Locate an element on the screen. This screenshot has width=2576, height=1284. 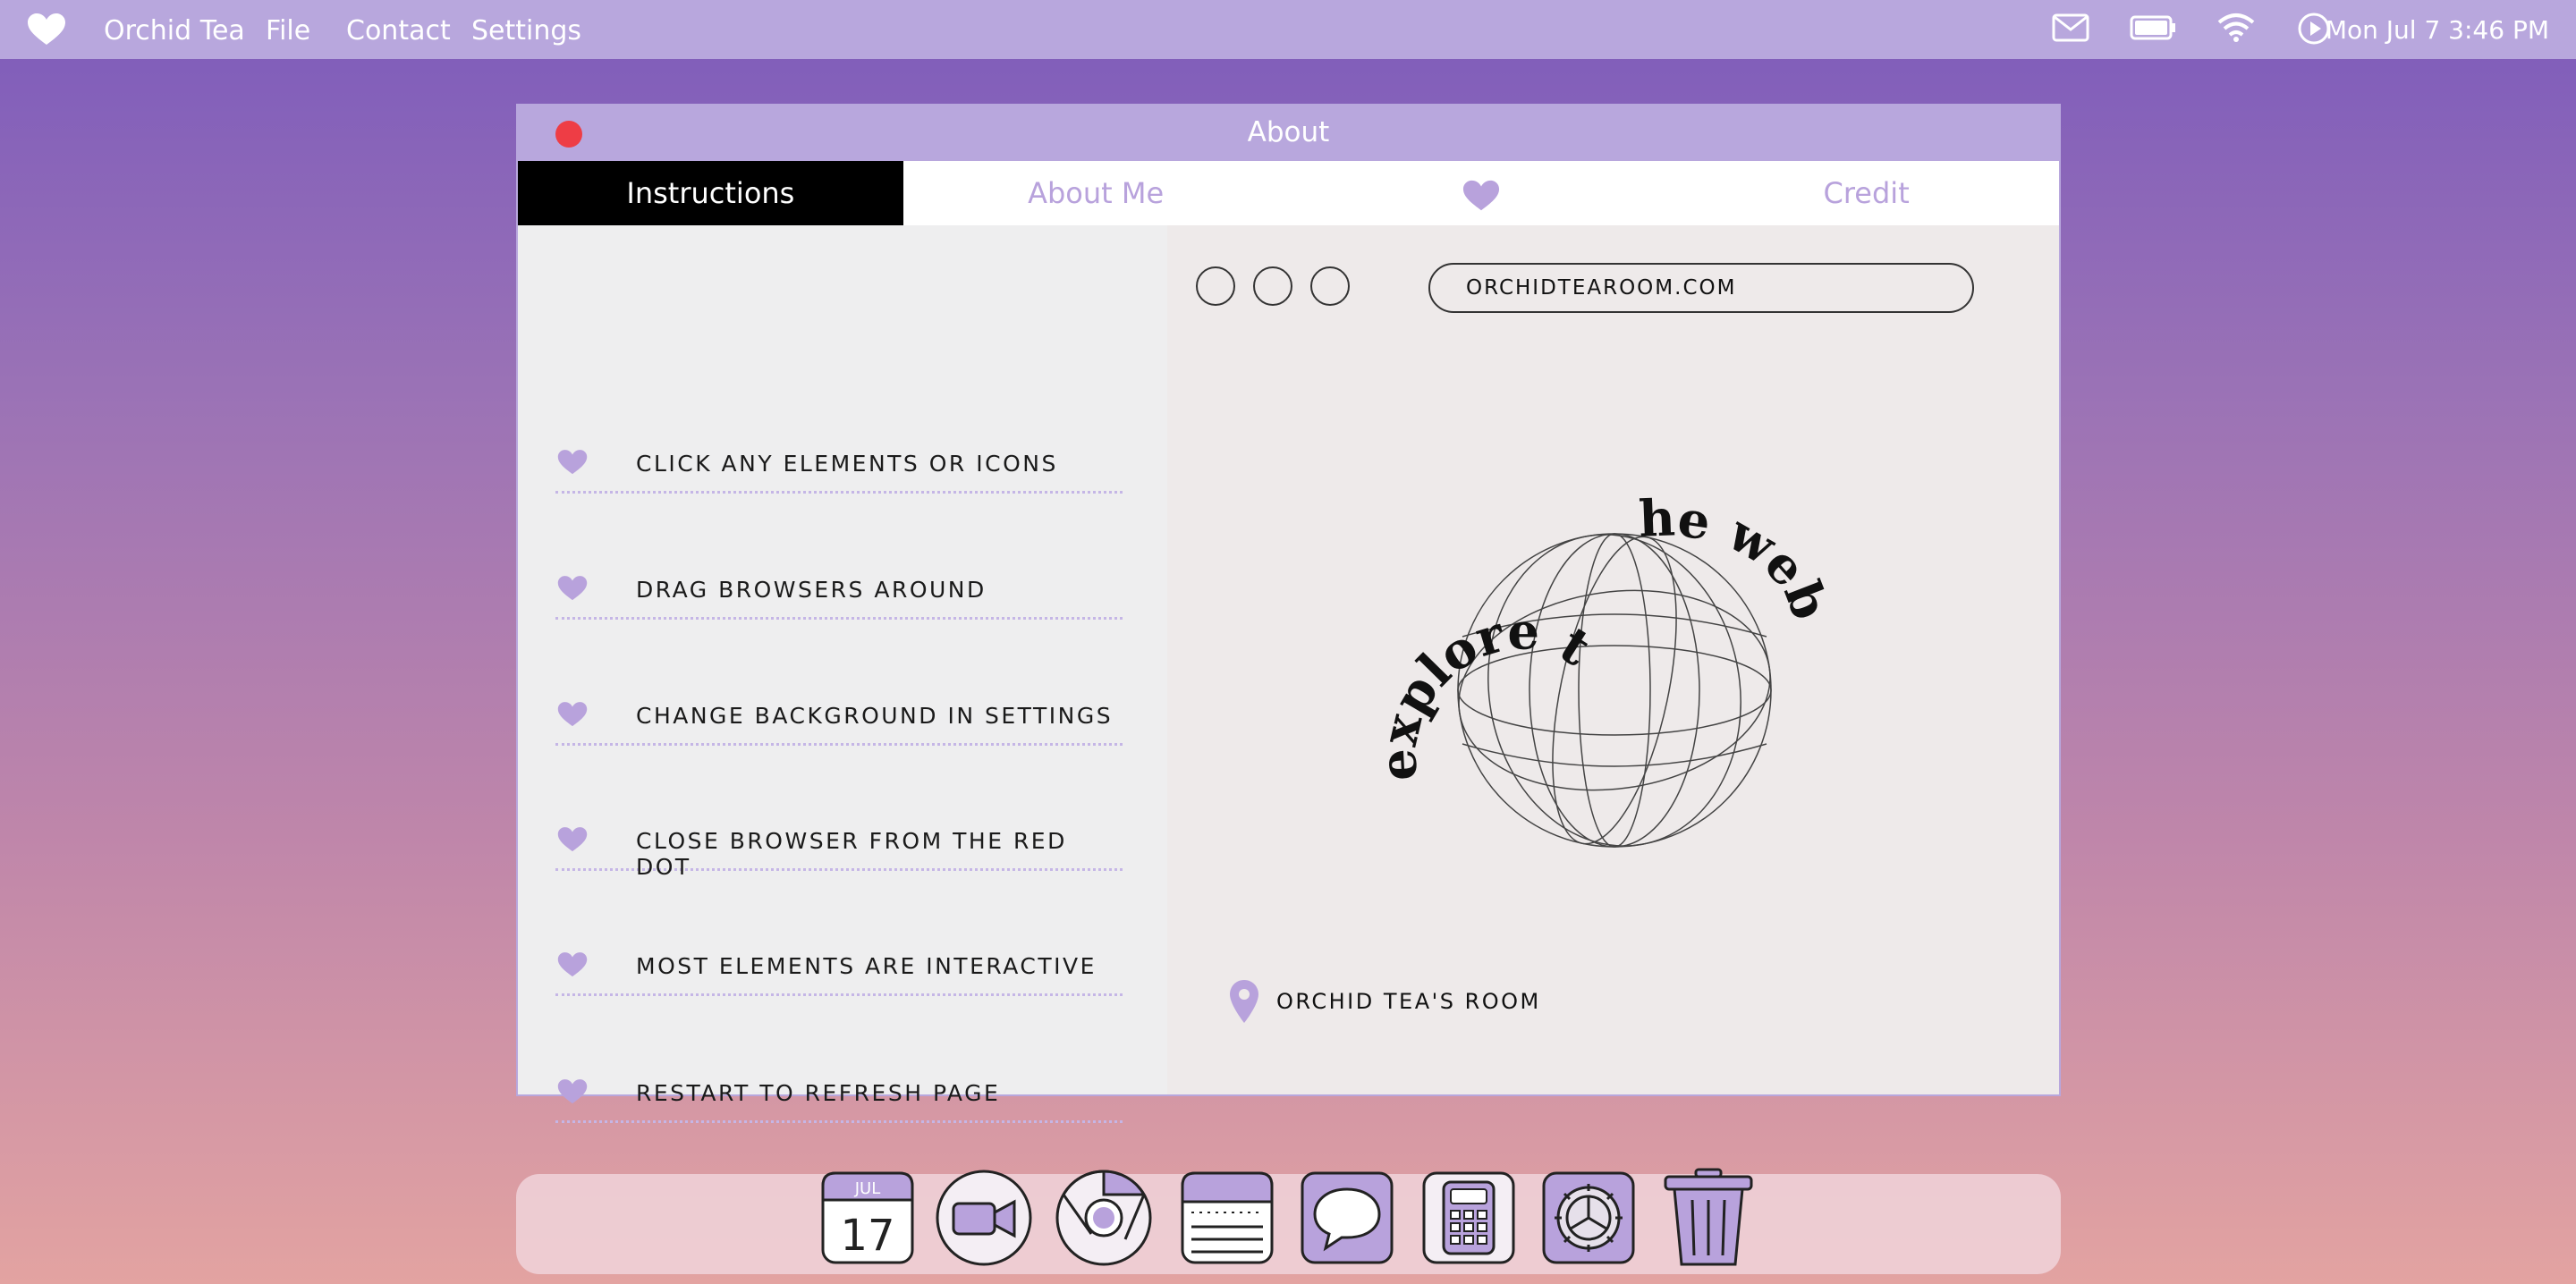
list-item: Most elements are interactive is located at coordinates (839, 964).